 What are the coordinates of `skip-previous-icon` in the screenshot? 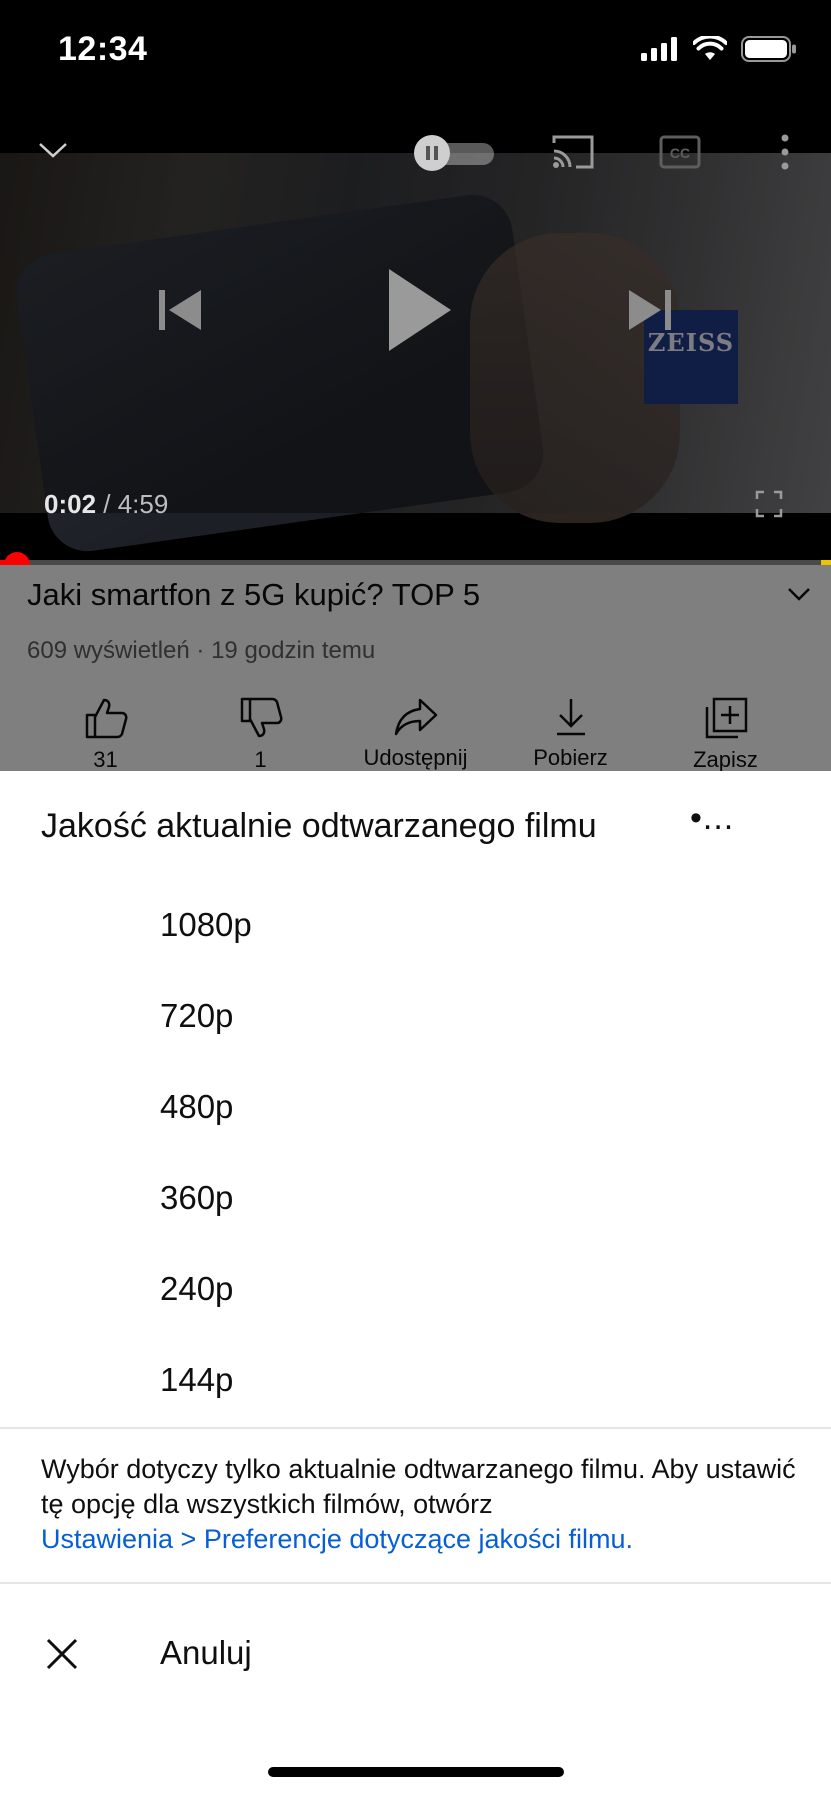 It's located at (180, 310).